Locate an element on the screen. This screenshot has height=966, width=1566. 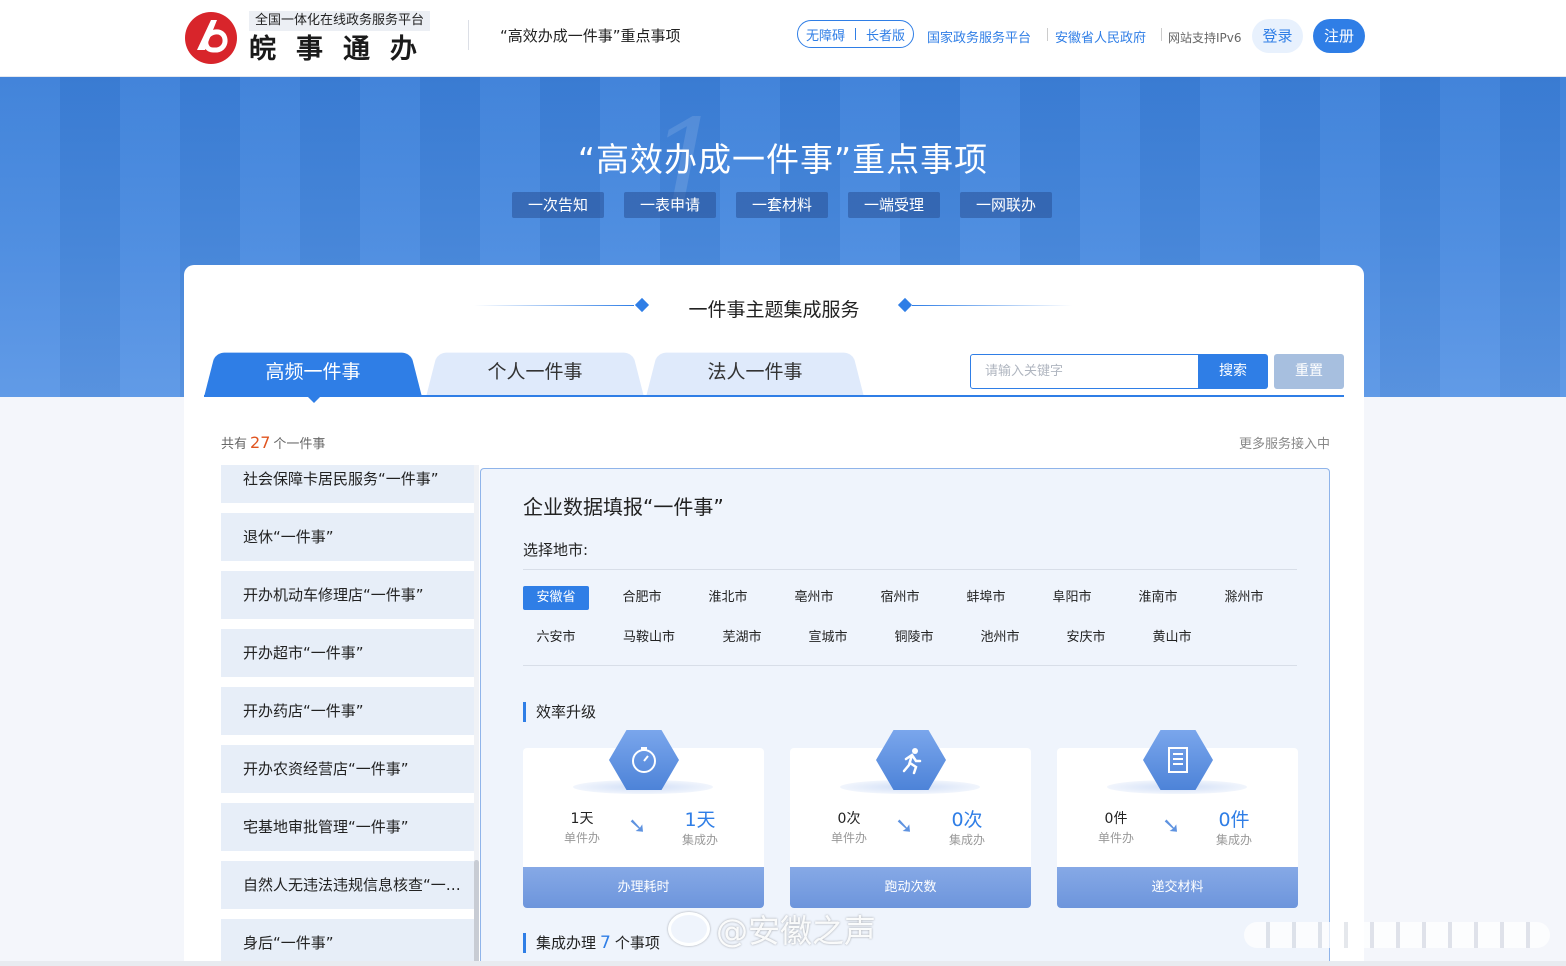
card-footer: 办理耗时 is located at coordinates (643, 887).